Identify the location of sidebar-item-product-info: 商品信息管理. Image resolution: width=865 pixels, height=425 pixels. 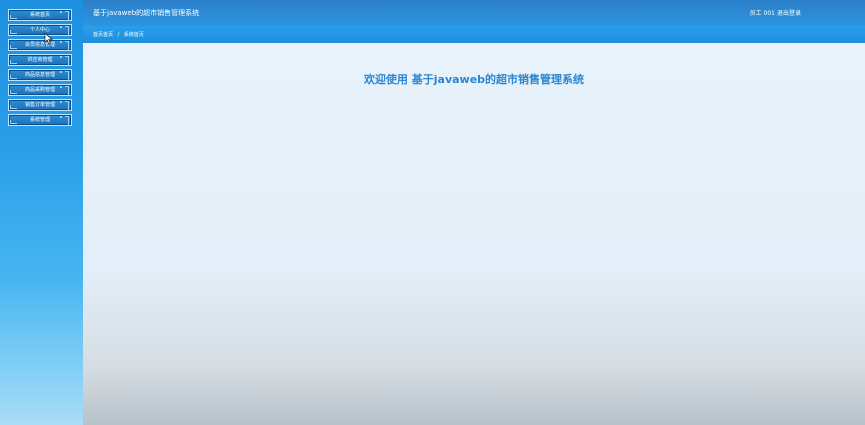
(40, 75).